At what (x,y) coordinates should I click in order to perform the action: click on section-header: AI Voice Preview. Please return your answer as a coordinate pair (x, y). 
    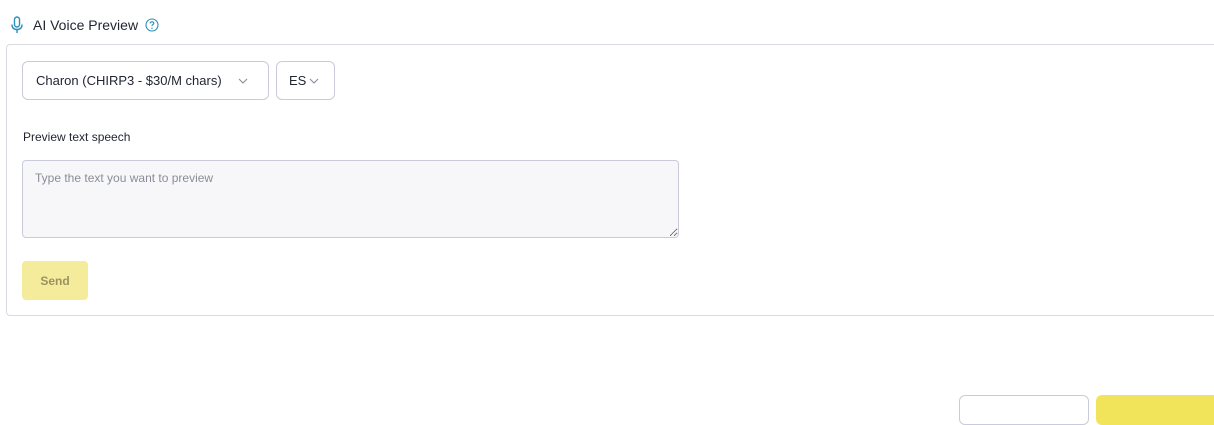
    Looking at the image, I should click on (84, 25).